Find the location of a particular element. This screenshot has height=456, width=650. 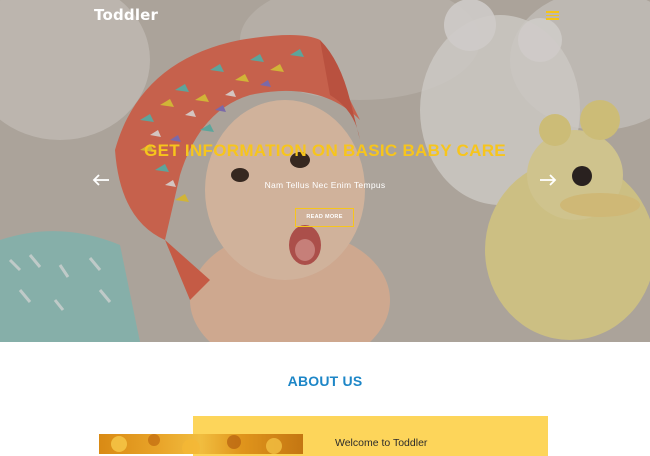

about-heading: ABOUT US is located at coordinates (325, 381).